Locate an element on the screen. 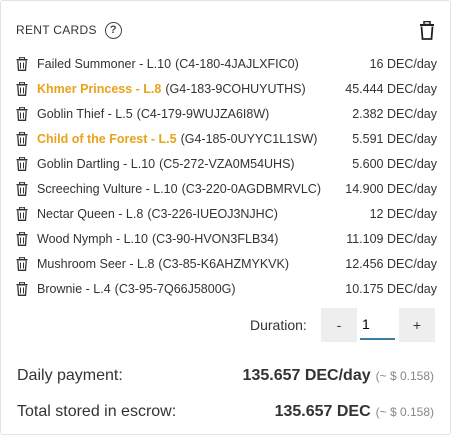 This screenshot has width=451, height=435. card-price: 2.382 DEC/day is located at coordinates (394, 113).